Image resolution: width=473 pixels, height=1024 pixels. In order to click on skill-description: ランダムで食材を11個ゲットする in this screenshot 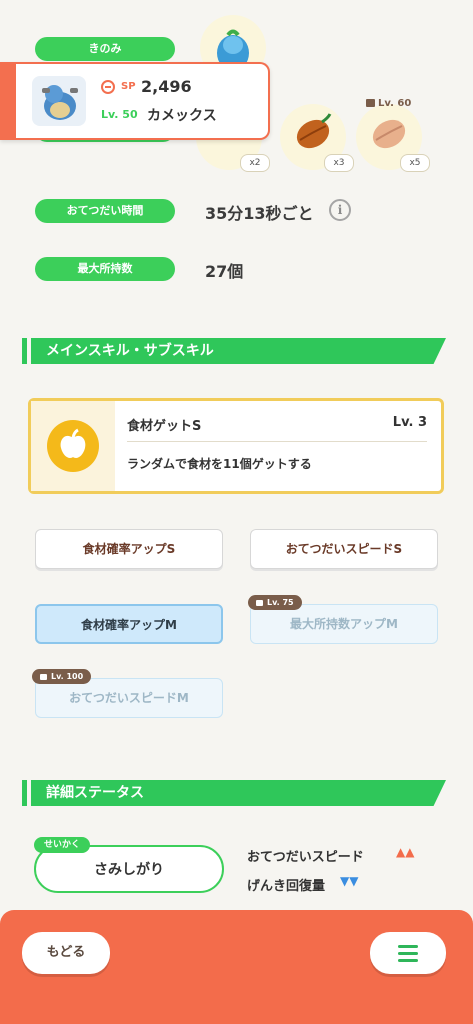, I will do `click(219, 464)`.